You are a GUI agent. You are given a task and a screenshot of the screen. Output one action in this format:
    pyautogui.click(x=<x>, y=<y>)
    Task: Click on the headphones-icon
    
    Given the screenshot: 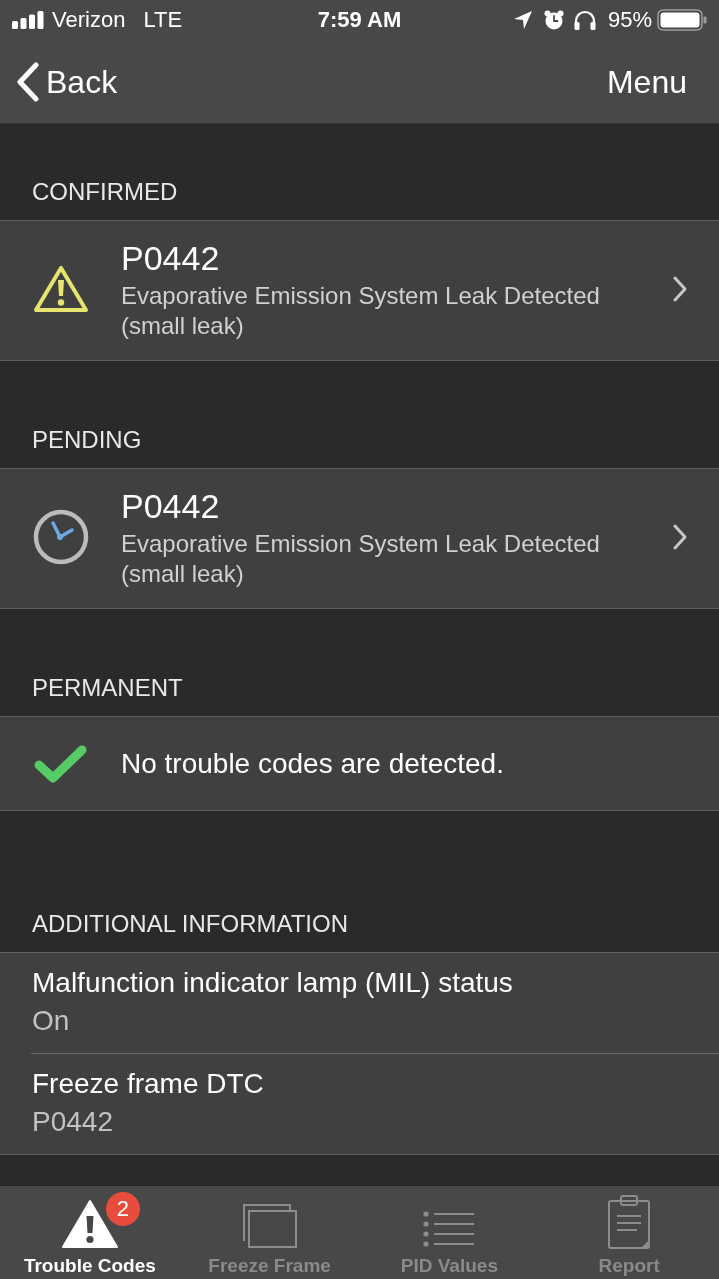 What is the action you would take?
    pyautogui.click(x=584, y=20)
    